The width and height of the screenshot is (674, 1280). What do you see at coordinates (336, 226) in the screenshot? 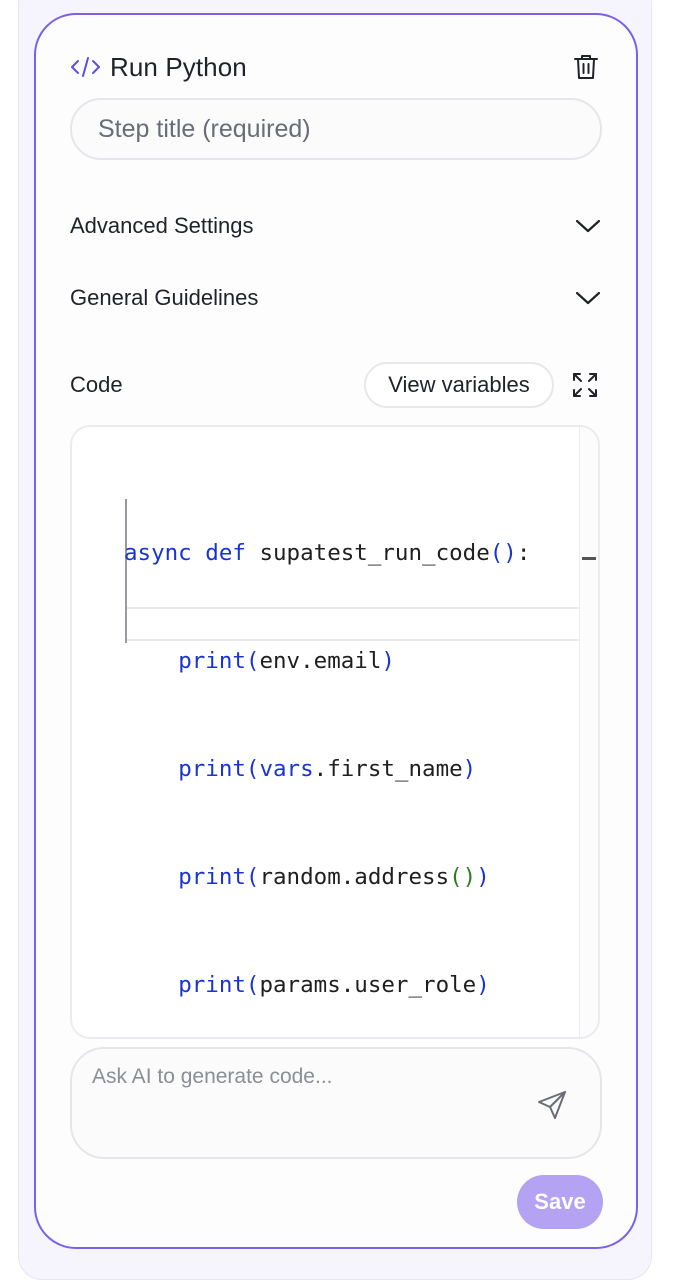
I see `advanced-settings-toggle: Advanced Settings` at bounding box center [336, 226].